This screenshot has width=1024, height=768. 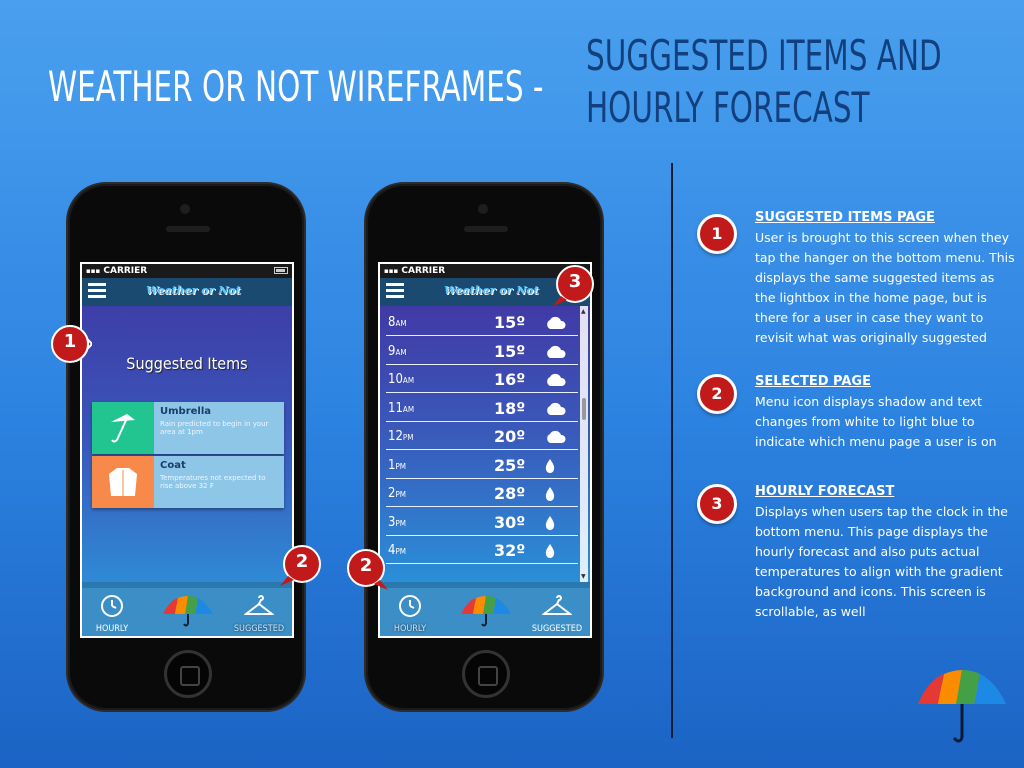 I want to click on note-badge-1: 1, so click(x=717, y=234).